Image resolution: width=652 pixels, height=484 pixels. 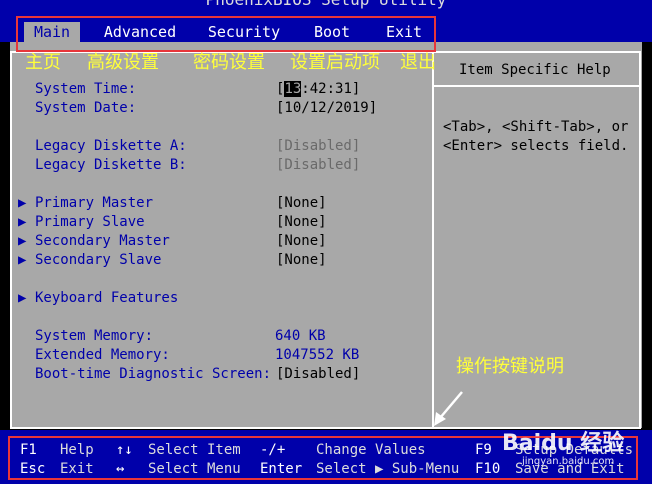 What do you see at coordinates (301, 260) in the screenshot?
I see `secondary-slave-value: [None]` at bounding box center [301, 260].